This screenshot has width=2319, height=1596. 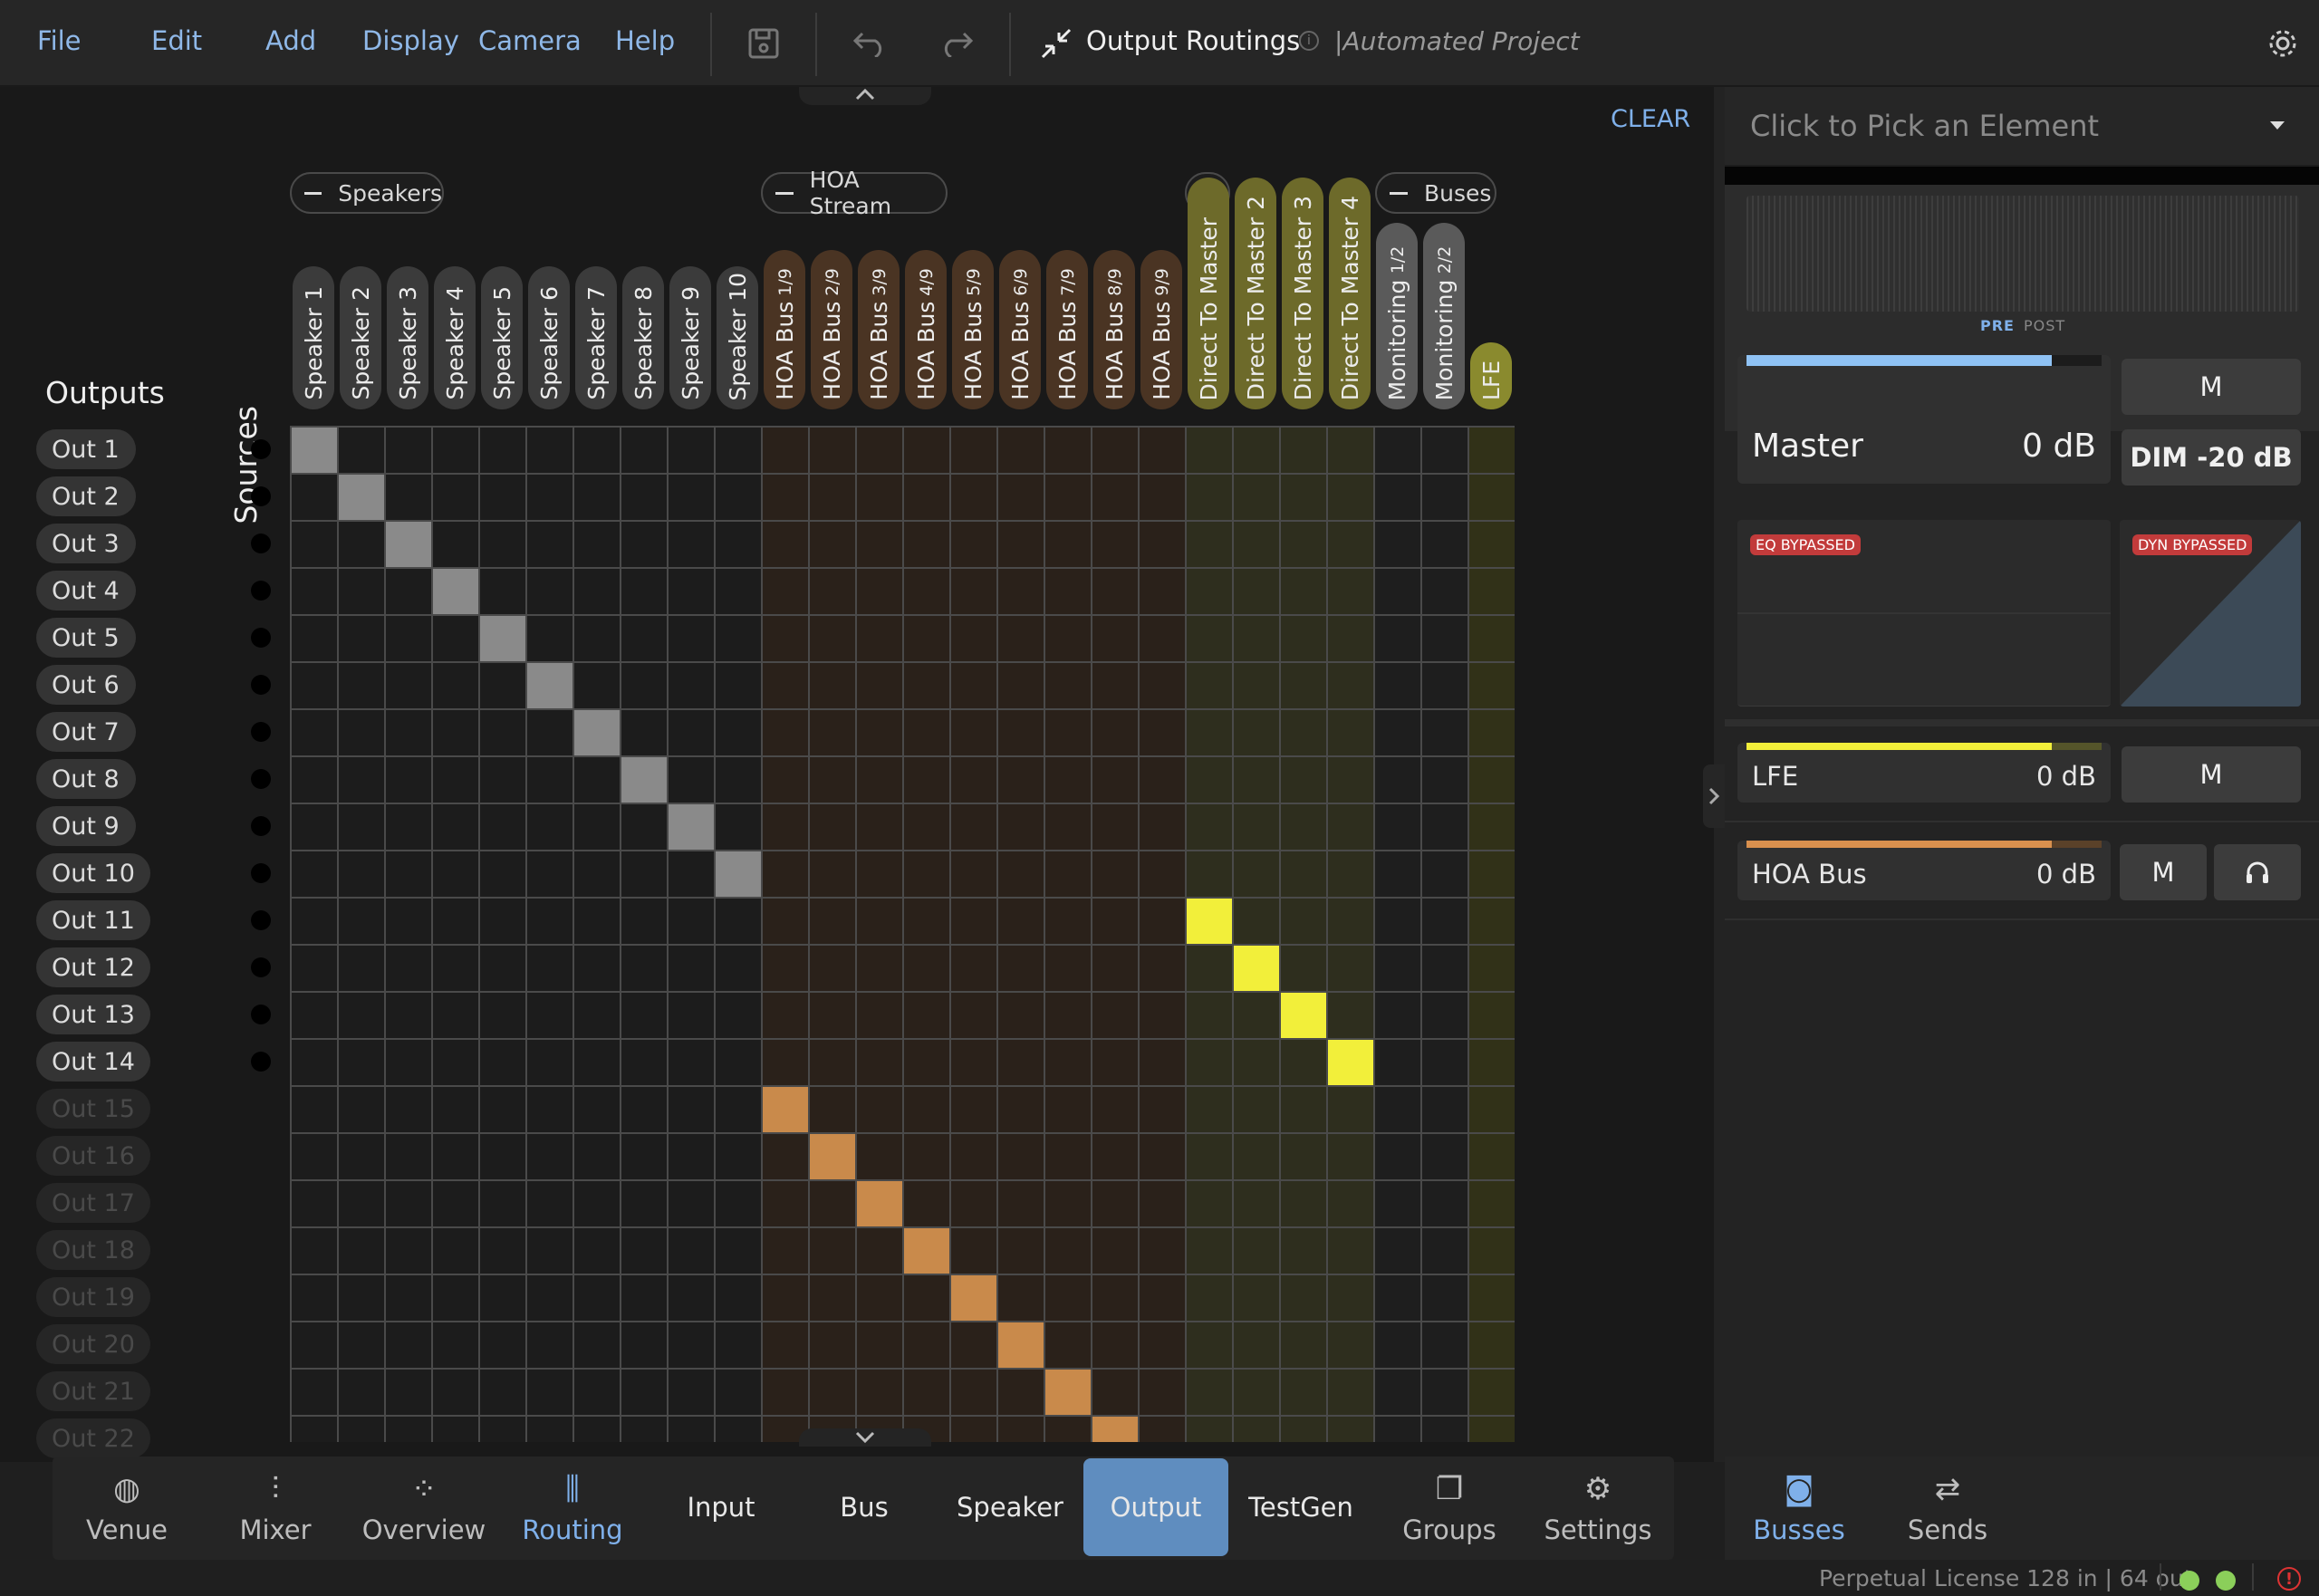 I want to click on column-header-19: HOA Bus 9/9, so click(x=1161, y=329).